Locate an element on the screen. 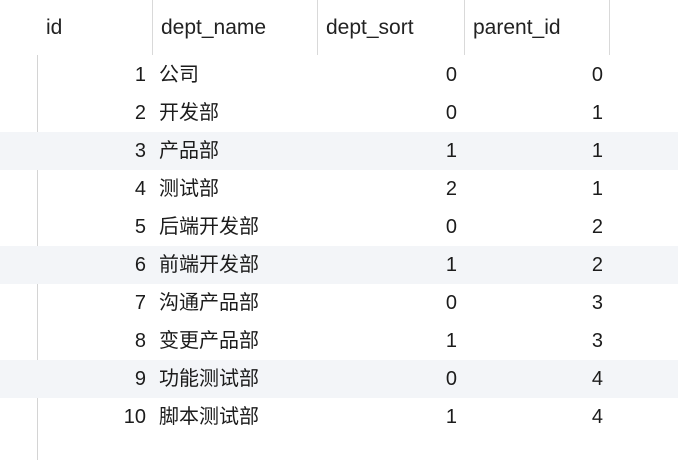  table-row: 7 沟通产品部 0 3 is located at coordinates (339, 303).